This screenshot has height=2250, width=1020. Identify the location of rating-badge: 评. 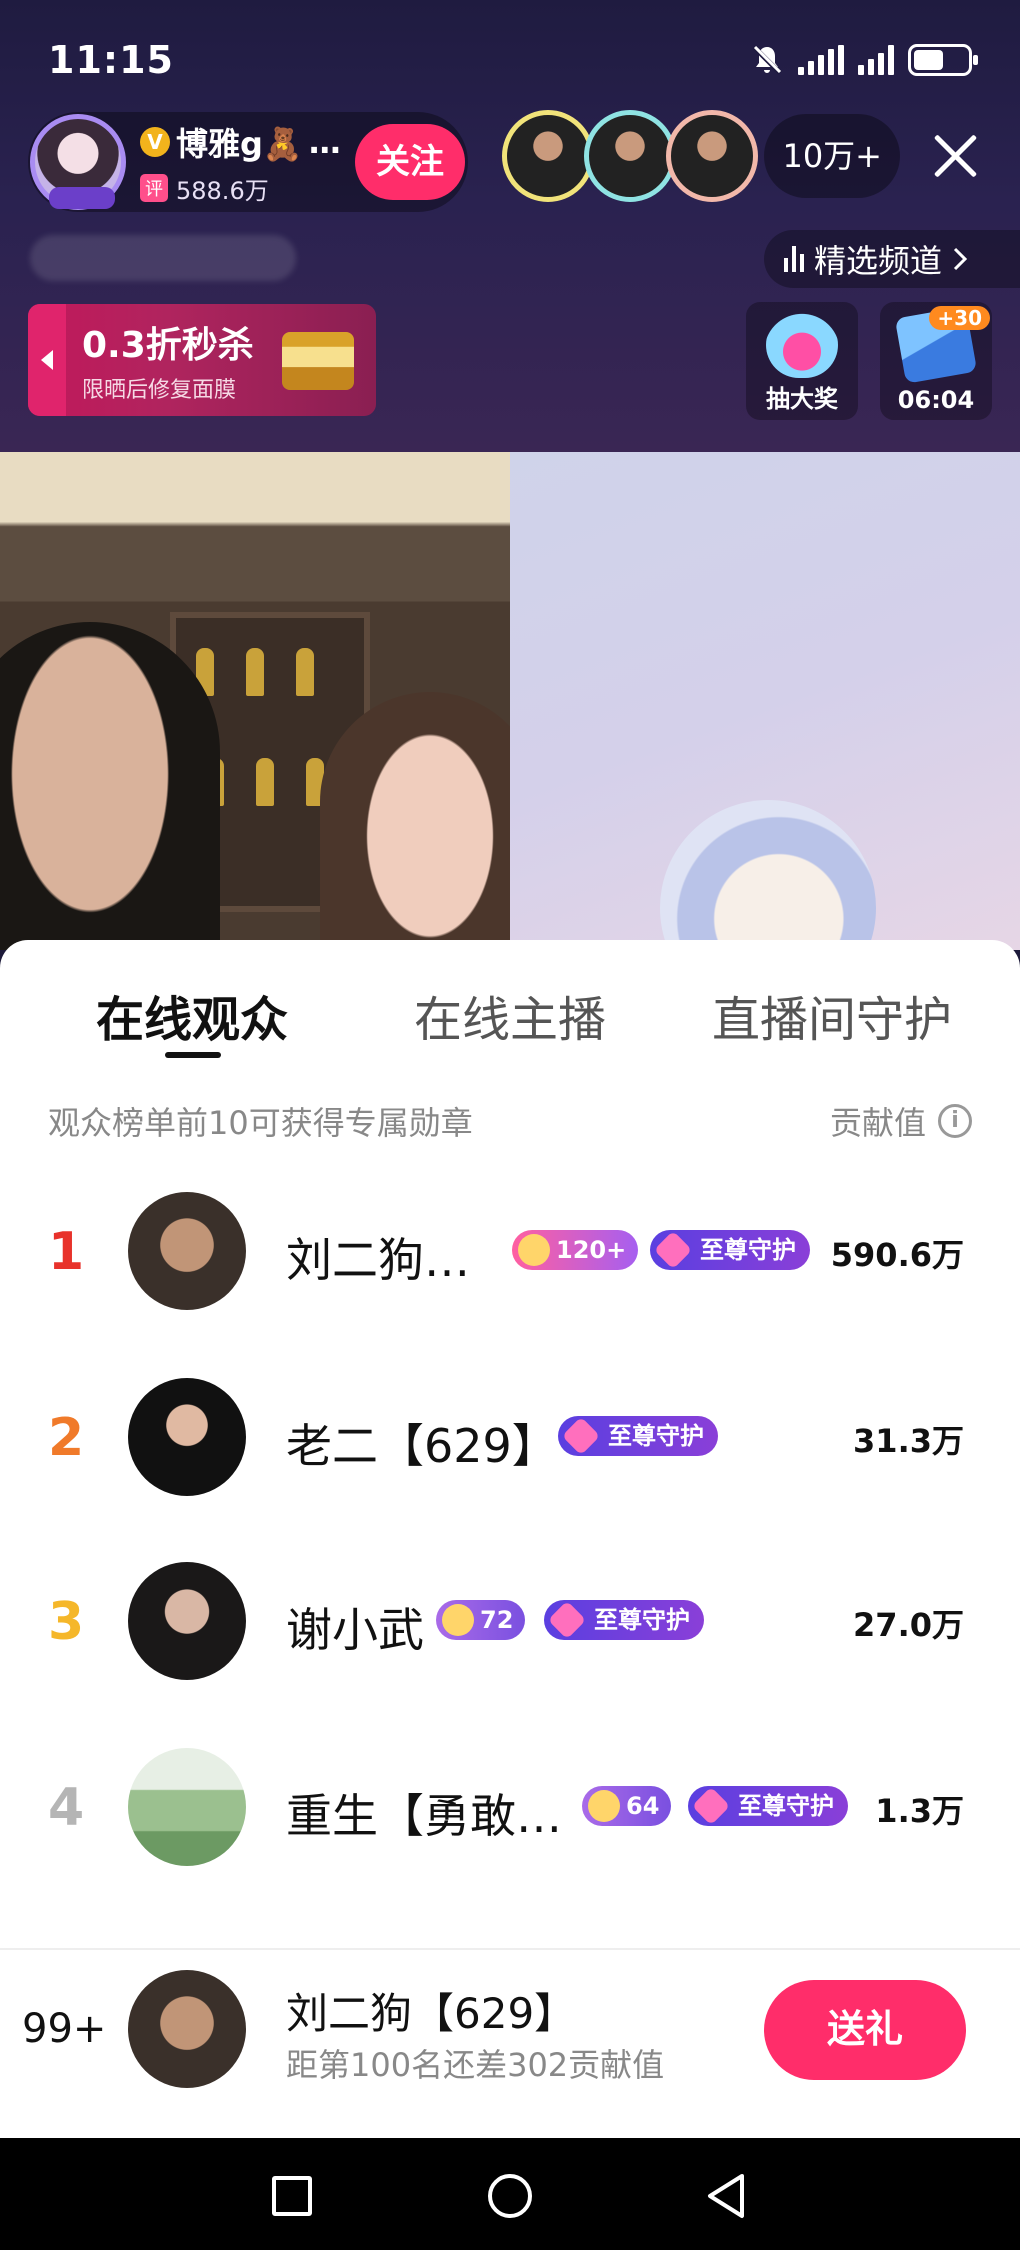
(154, 188).